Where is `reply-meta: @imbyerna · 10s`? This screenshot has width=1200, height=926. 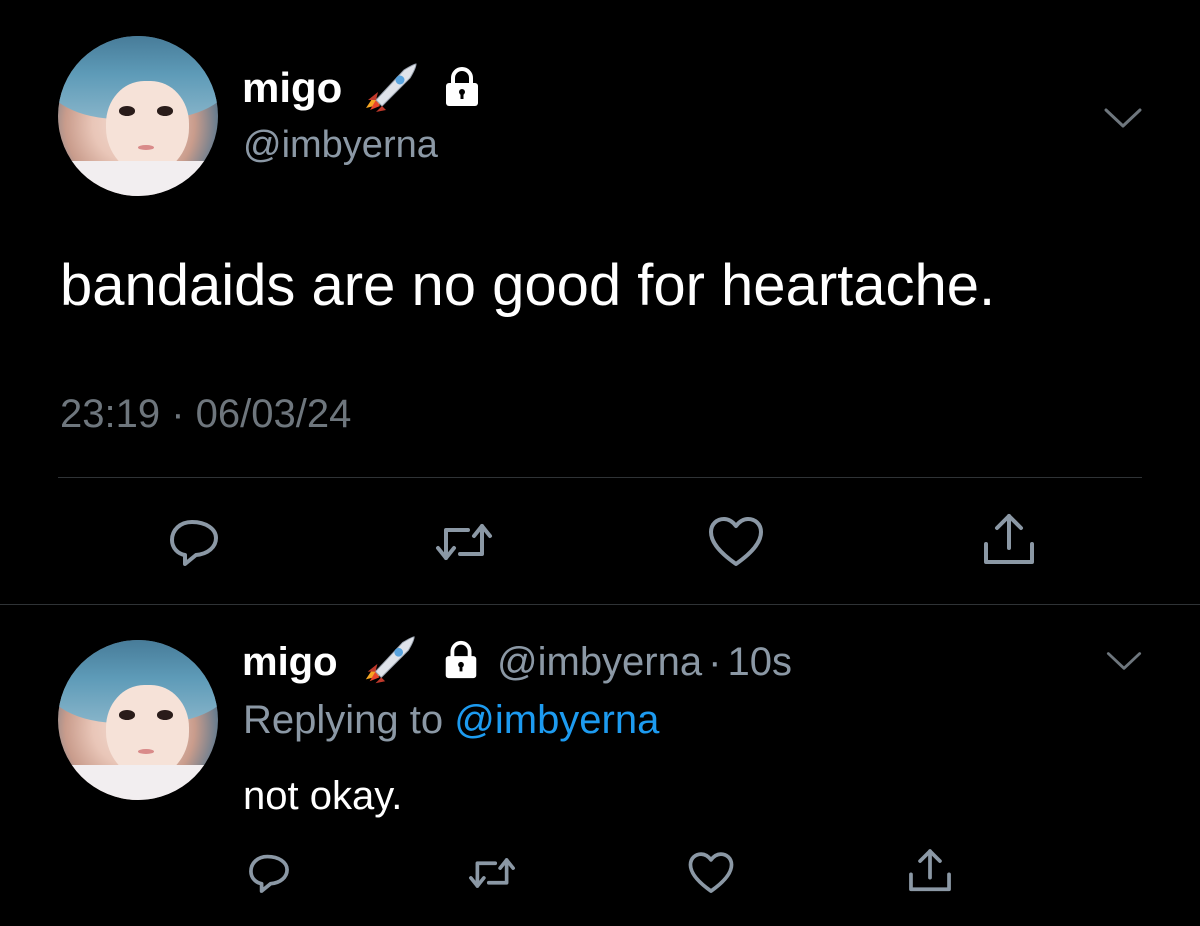 reply-meta: @imbyerna · 10s is located at coordinates (644, 662).